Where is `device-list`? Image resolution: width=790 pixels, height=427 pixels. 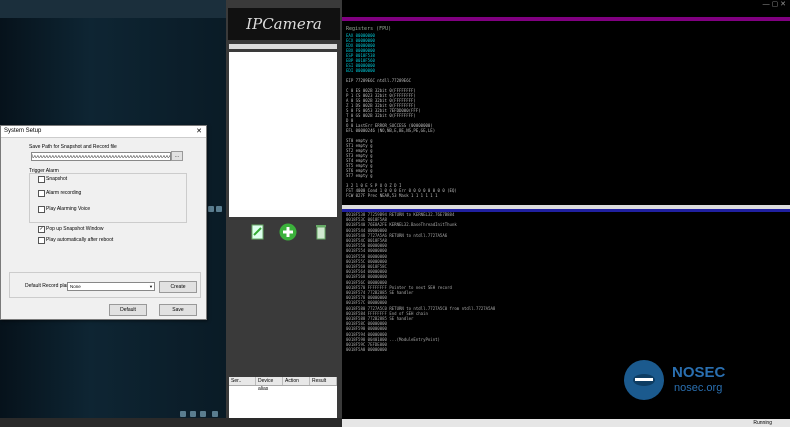
device-list is located at coordinates (283, 134).